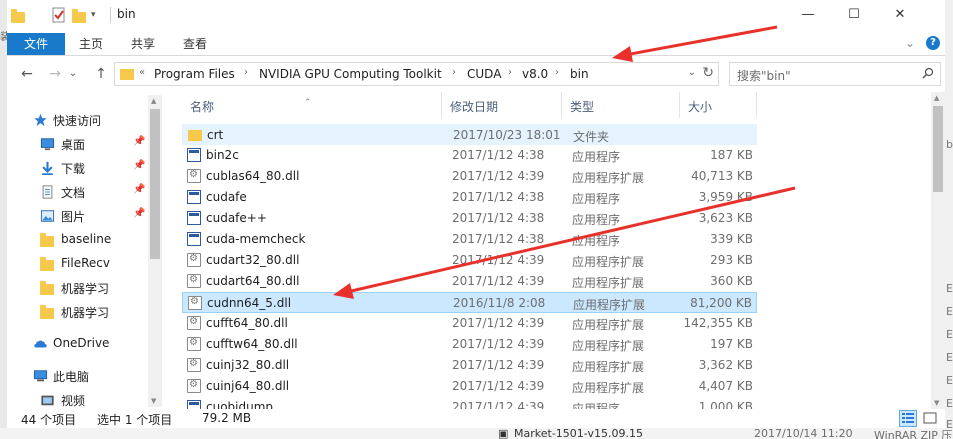 The width and height of the screenshot is (953, 439). I want to click on nav-quick-access: 快速访问, so click(77, 120).